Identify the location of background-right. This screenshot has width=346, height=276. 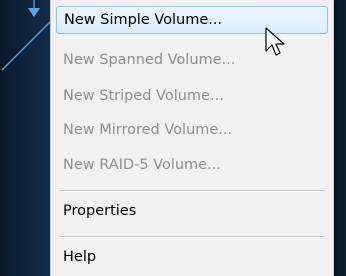
(340, 138).